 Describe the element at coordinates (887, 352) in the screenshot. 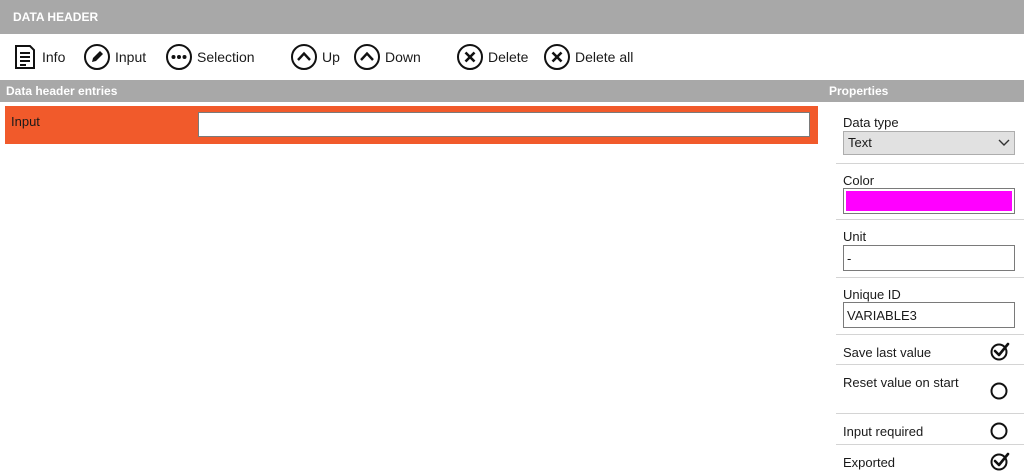

I see `save-last-value-label: Save last value` at that location.